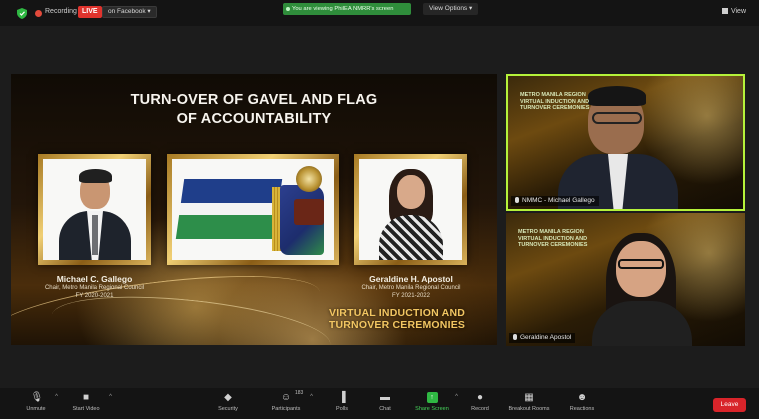  I want to click on chat-label: Chat, so click(385, 409).